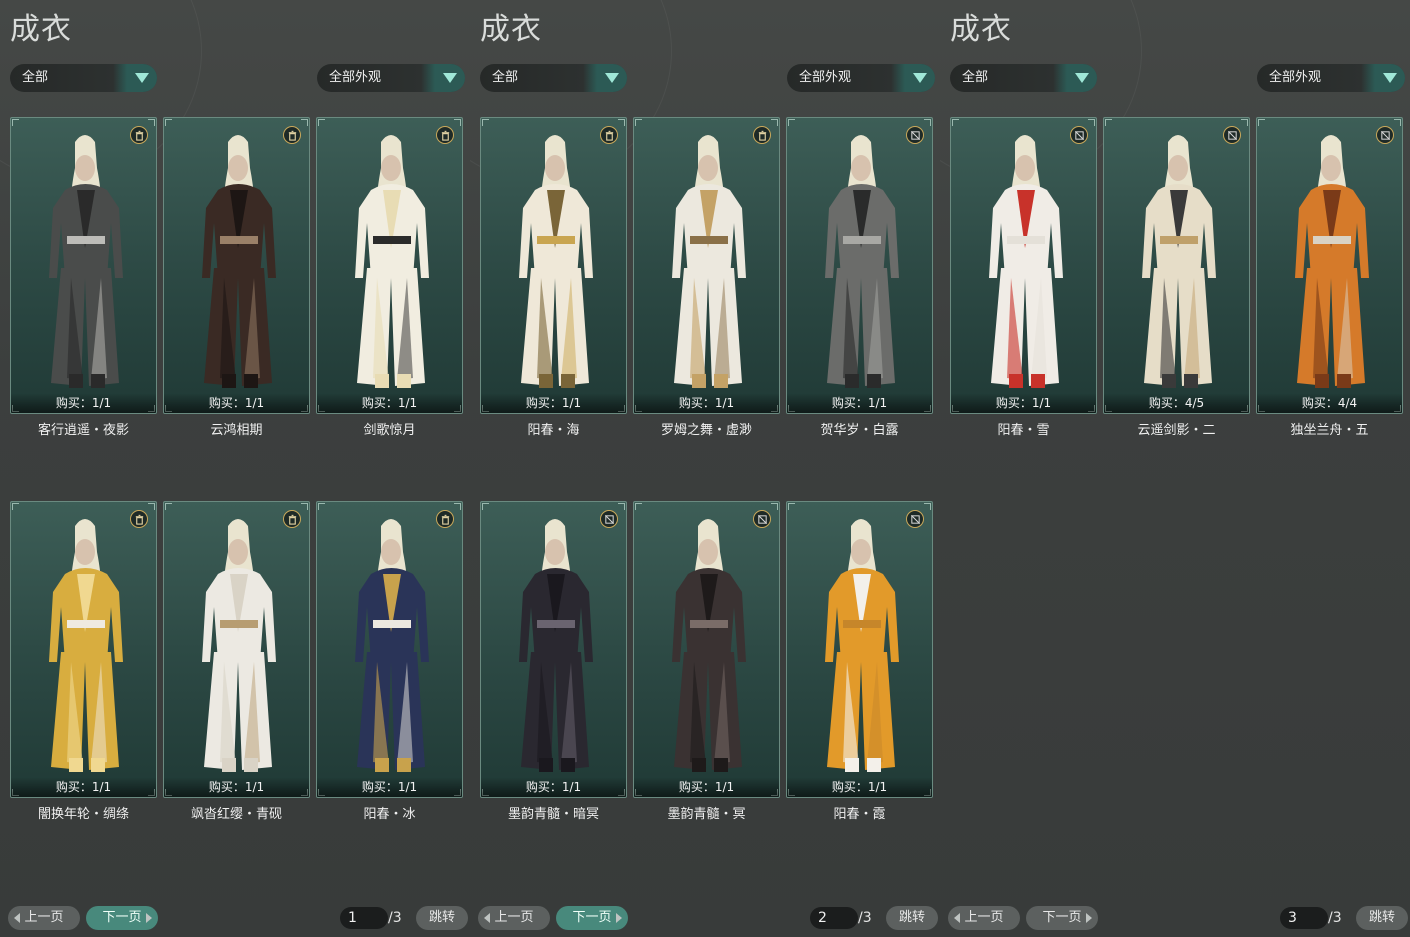 The width and height of the screenshot is (1410, 937). Describe the element at coordinates (83, 430) in the screenshot. I see `outfit-name: 客行逍遥・夜影` at that location.